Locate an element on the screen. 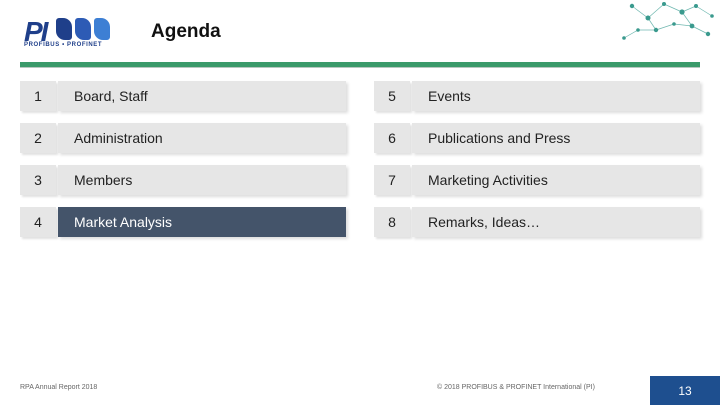 Image resolution: width=720 pixels, height=405 pixels. agenda-number: 5 is located at coordinates (392, 96).